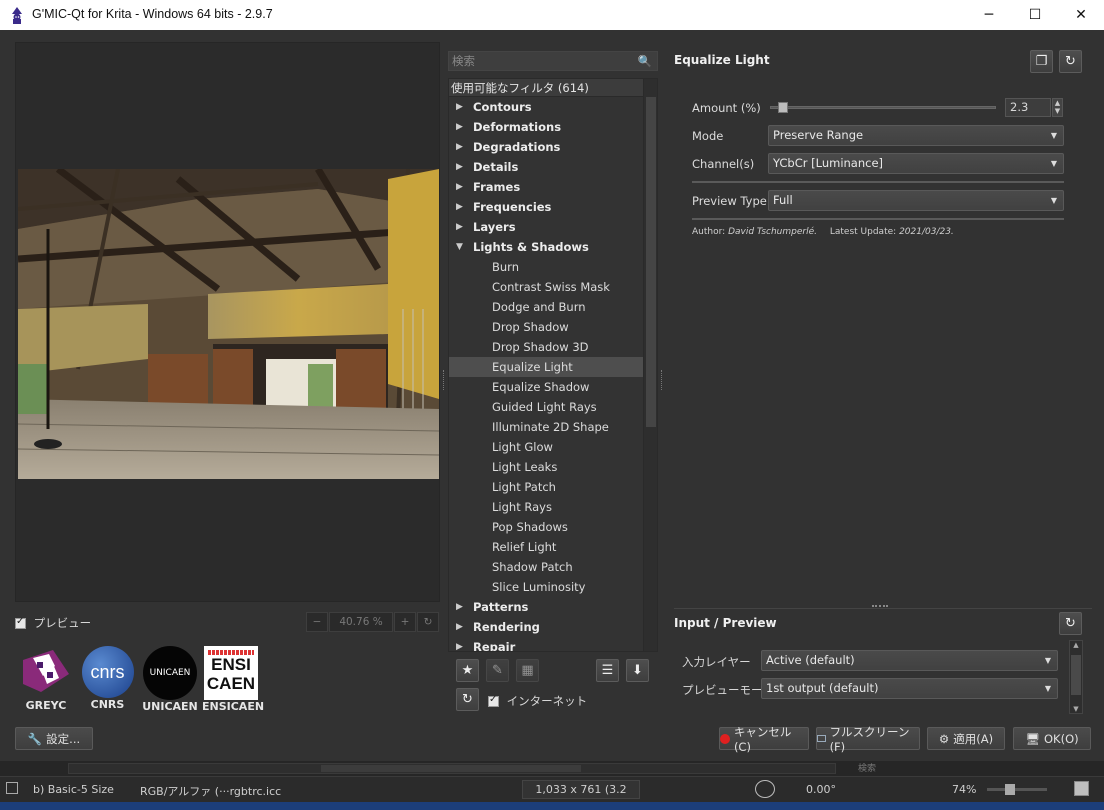 The height and width of the screenshot is (810, 1104). I want to click on ensicaen-logo: ENSI CAEN ENSICAEN, so click(233, 679).